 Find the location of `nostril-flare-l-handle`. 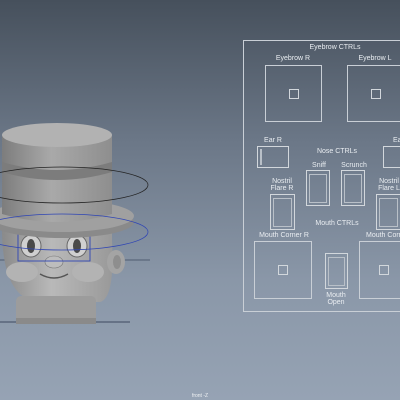

nostril-flare-l-handle is located at coordinates (388, 212).